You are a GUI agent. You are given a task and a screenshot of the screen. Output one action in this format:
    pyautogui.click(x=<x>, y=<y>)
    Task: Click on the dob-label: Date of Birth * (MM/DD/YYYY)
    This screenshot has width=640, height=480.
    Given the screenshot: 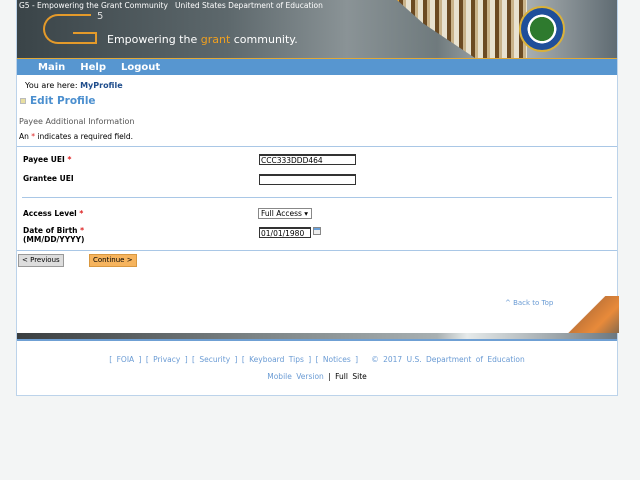 What is the action you would take?
    pyautogui.click(x=54, y=235)
    